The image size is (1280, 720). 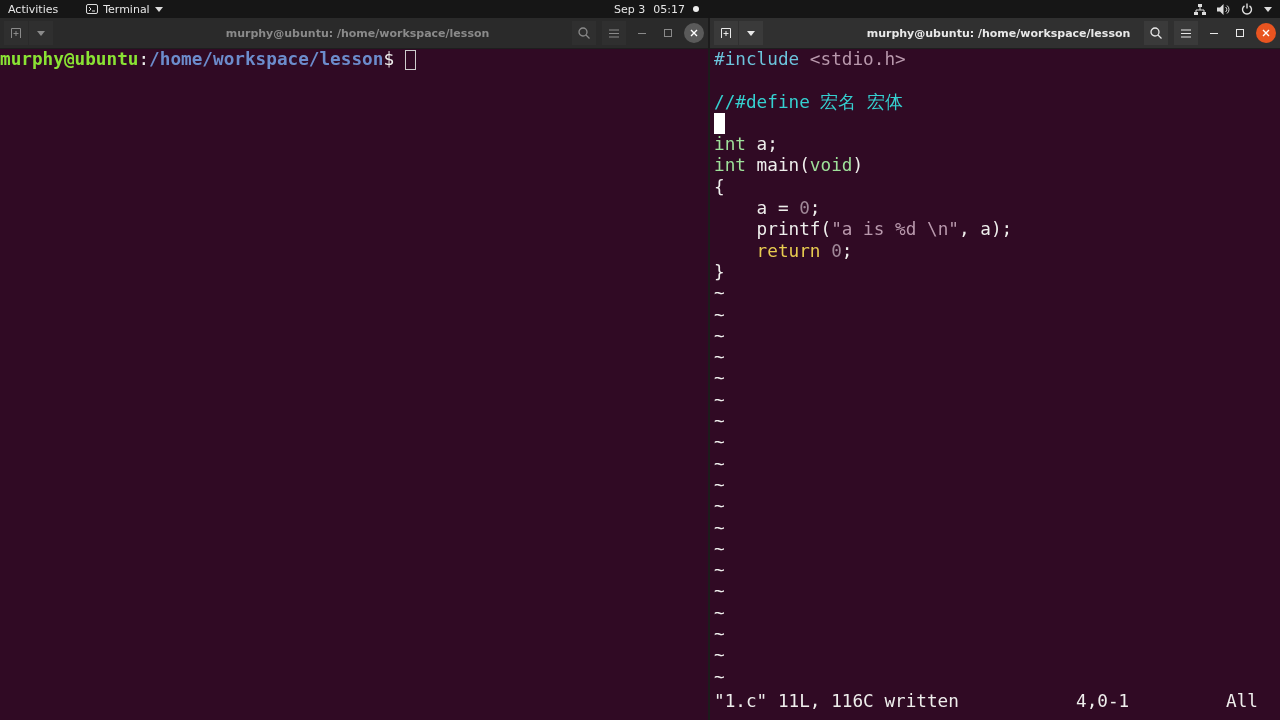 I want to click on terminal-cursor, so click(x=410, y=60).